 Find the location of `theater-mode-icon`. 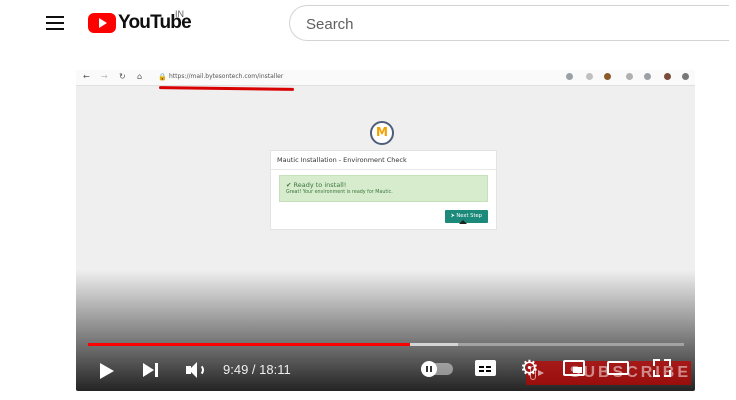

theater-mode-icon is located at coordinates (618, 368).